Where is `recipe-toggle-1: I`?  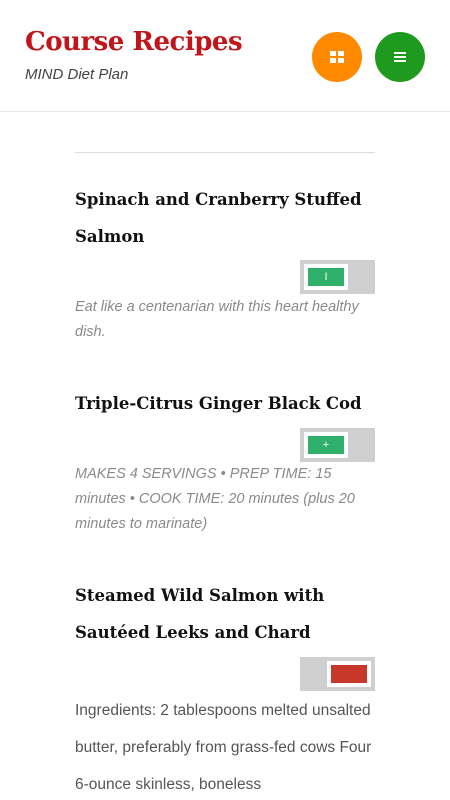 recipe-toggle-1: I is located at coordinates (337, 277).